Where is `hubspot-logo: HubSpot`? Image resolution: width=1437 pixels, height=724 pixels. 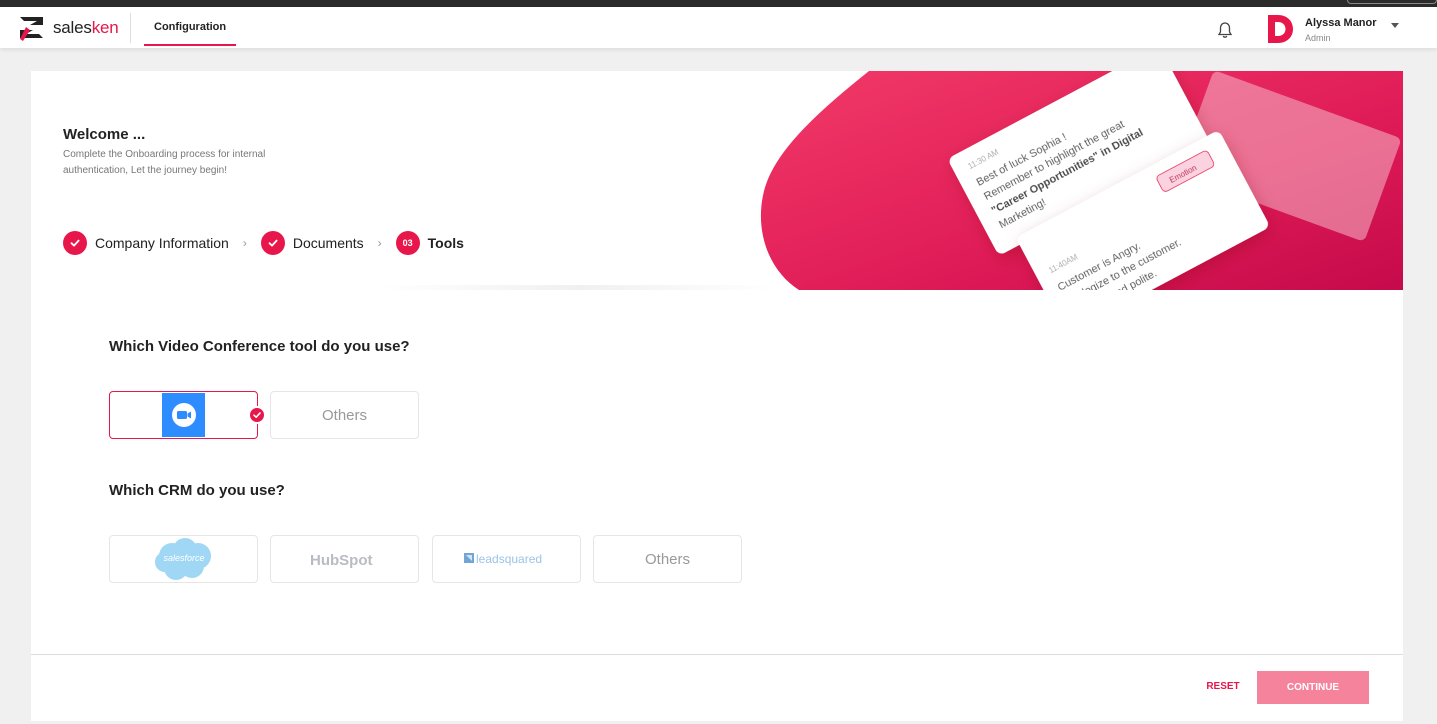
hubspot-logo: HubSpot is located at coordinates (341, 560).